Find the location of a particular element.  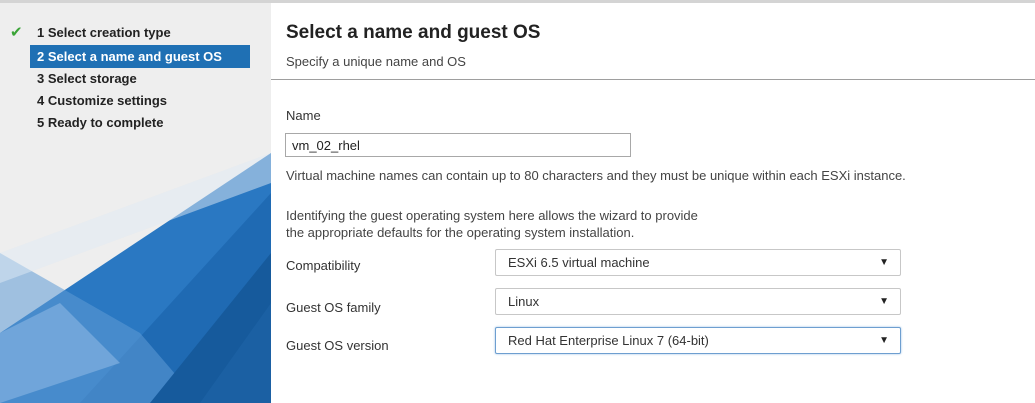

wizard-step-1: ✔ 1 Select creation type is located at coordinates (135, 33).